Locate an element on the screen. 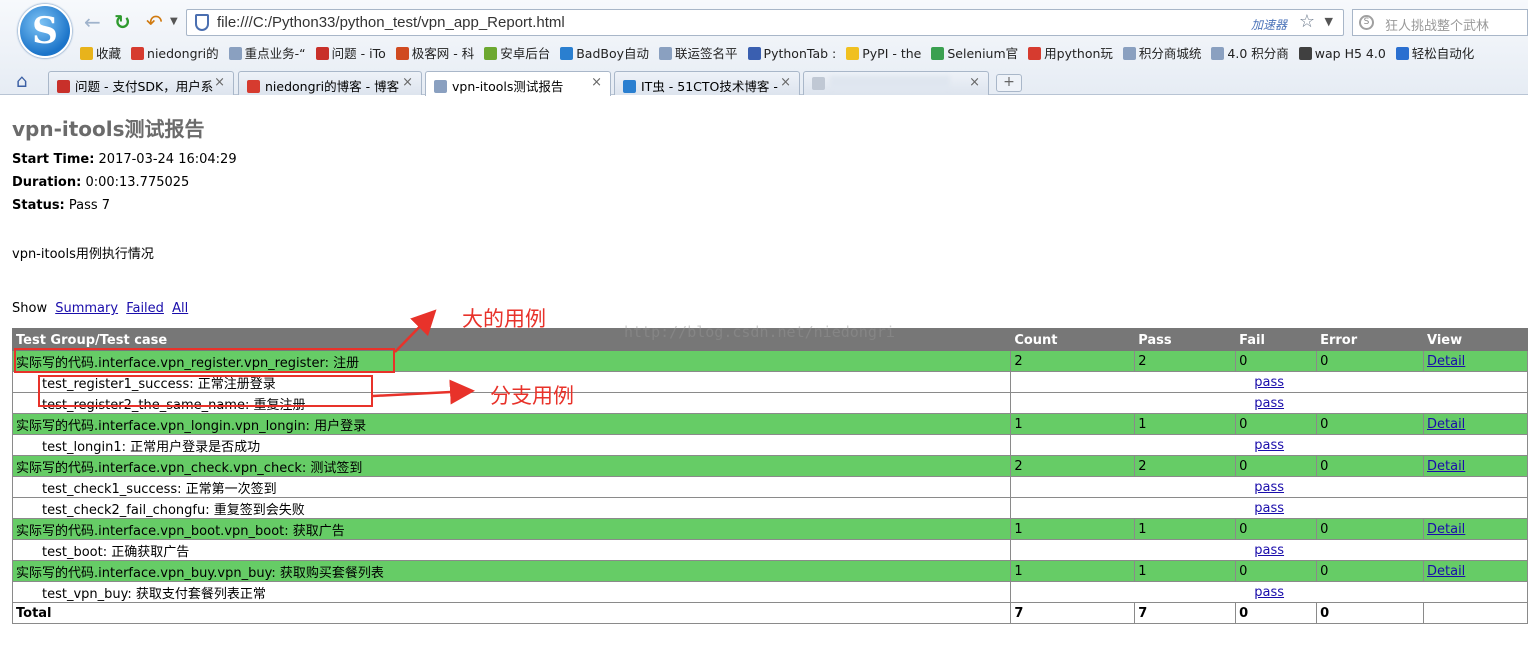  bookmark-item: 4.0 积分商 is located at coordinates (1250, 52).